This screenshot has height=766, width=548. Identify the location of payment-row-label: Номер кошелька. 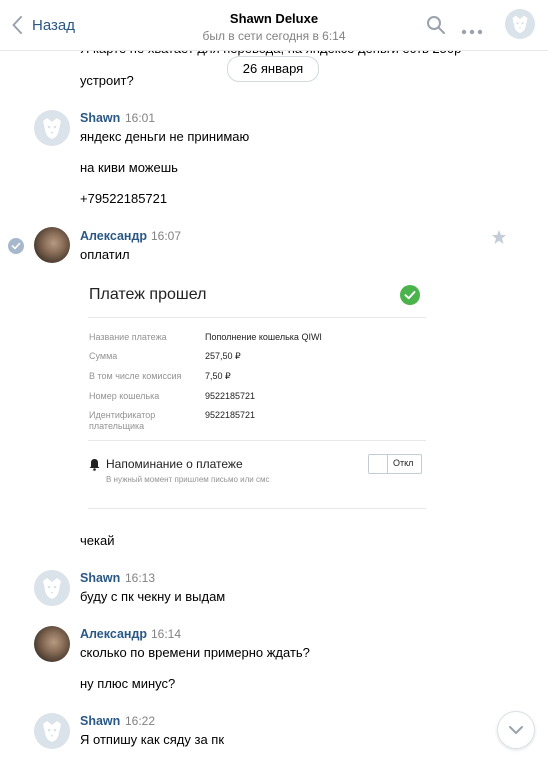
(124, 396).